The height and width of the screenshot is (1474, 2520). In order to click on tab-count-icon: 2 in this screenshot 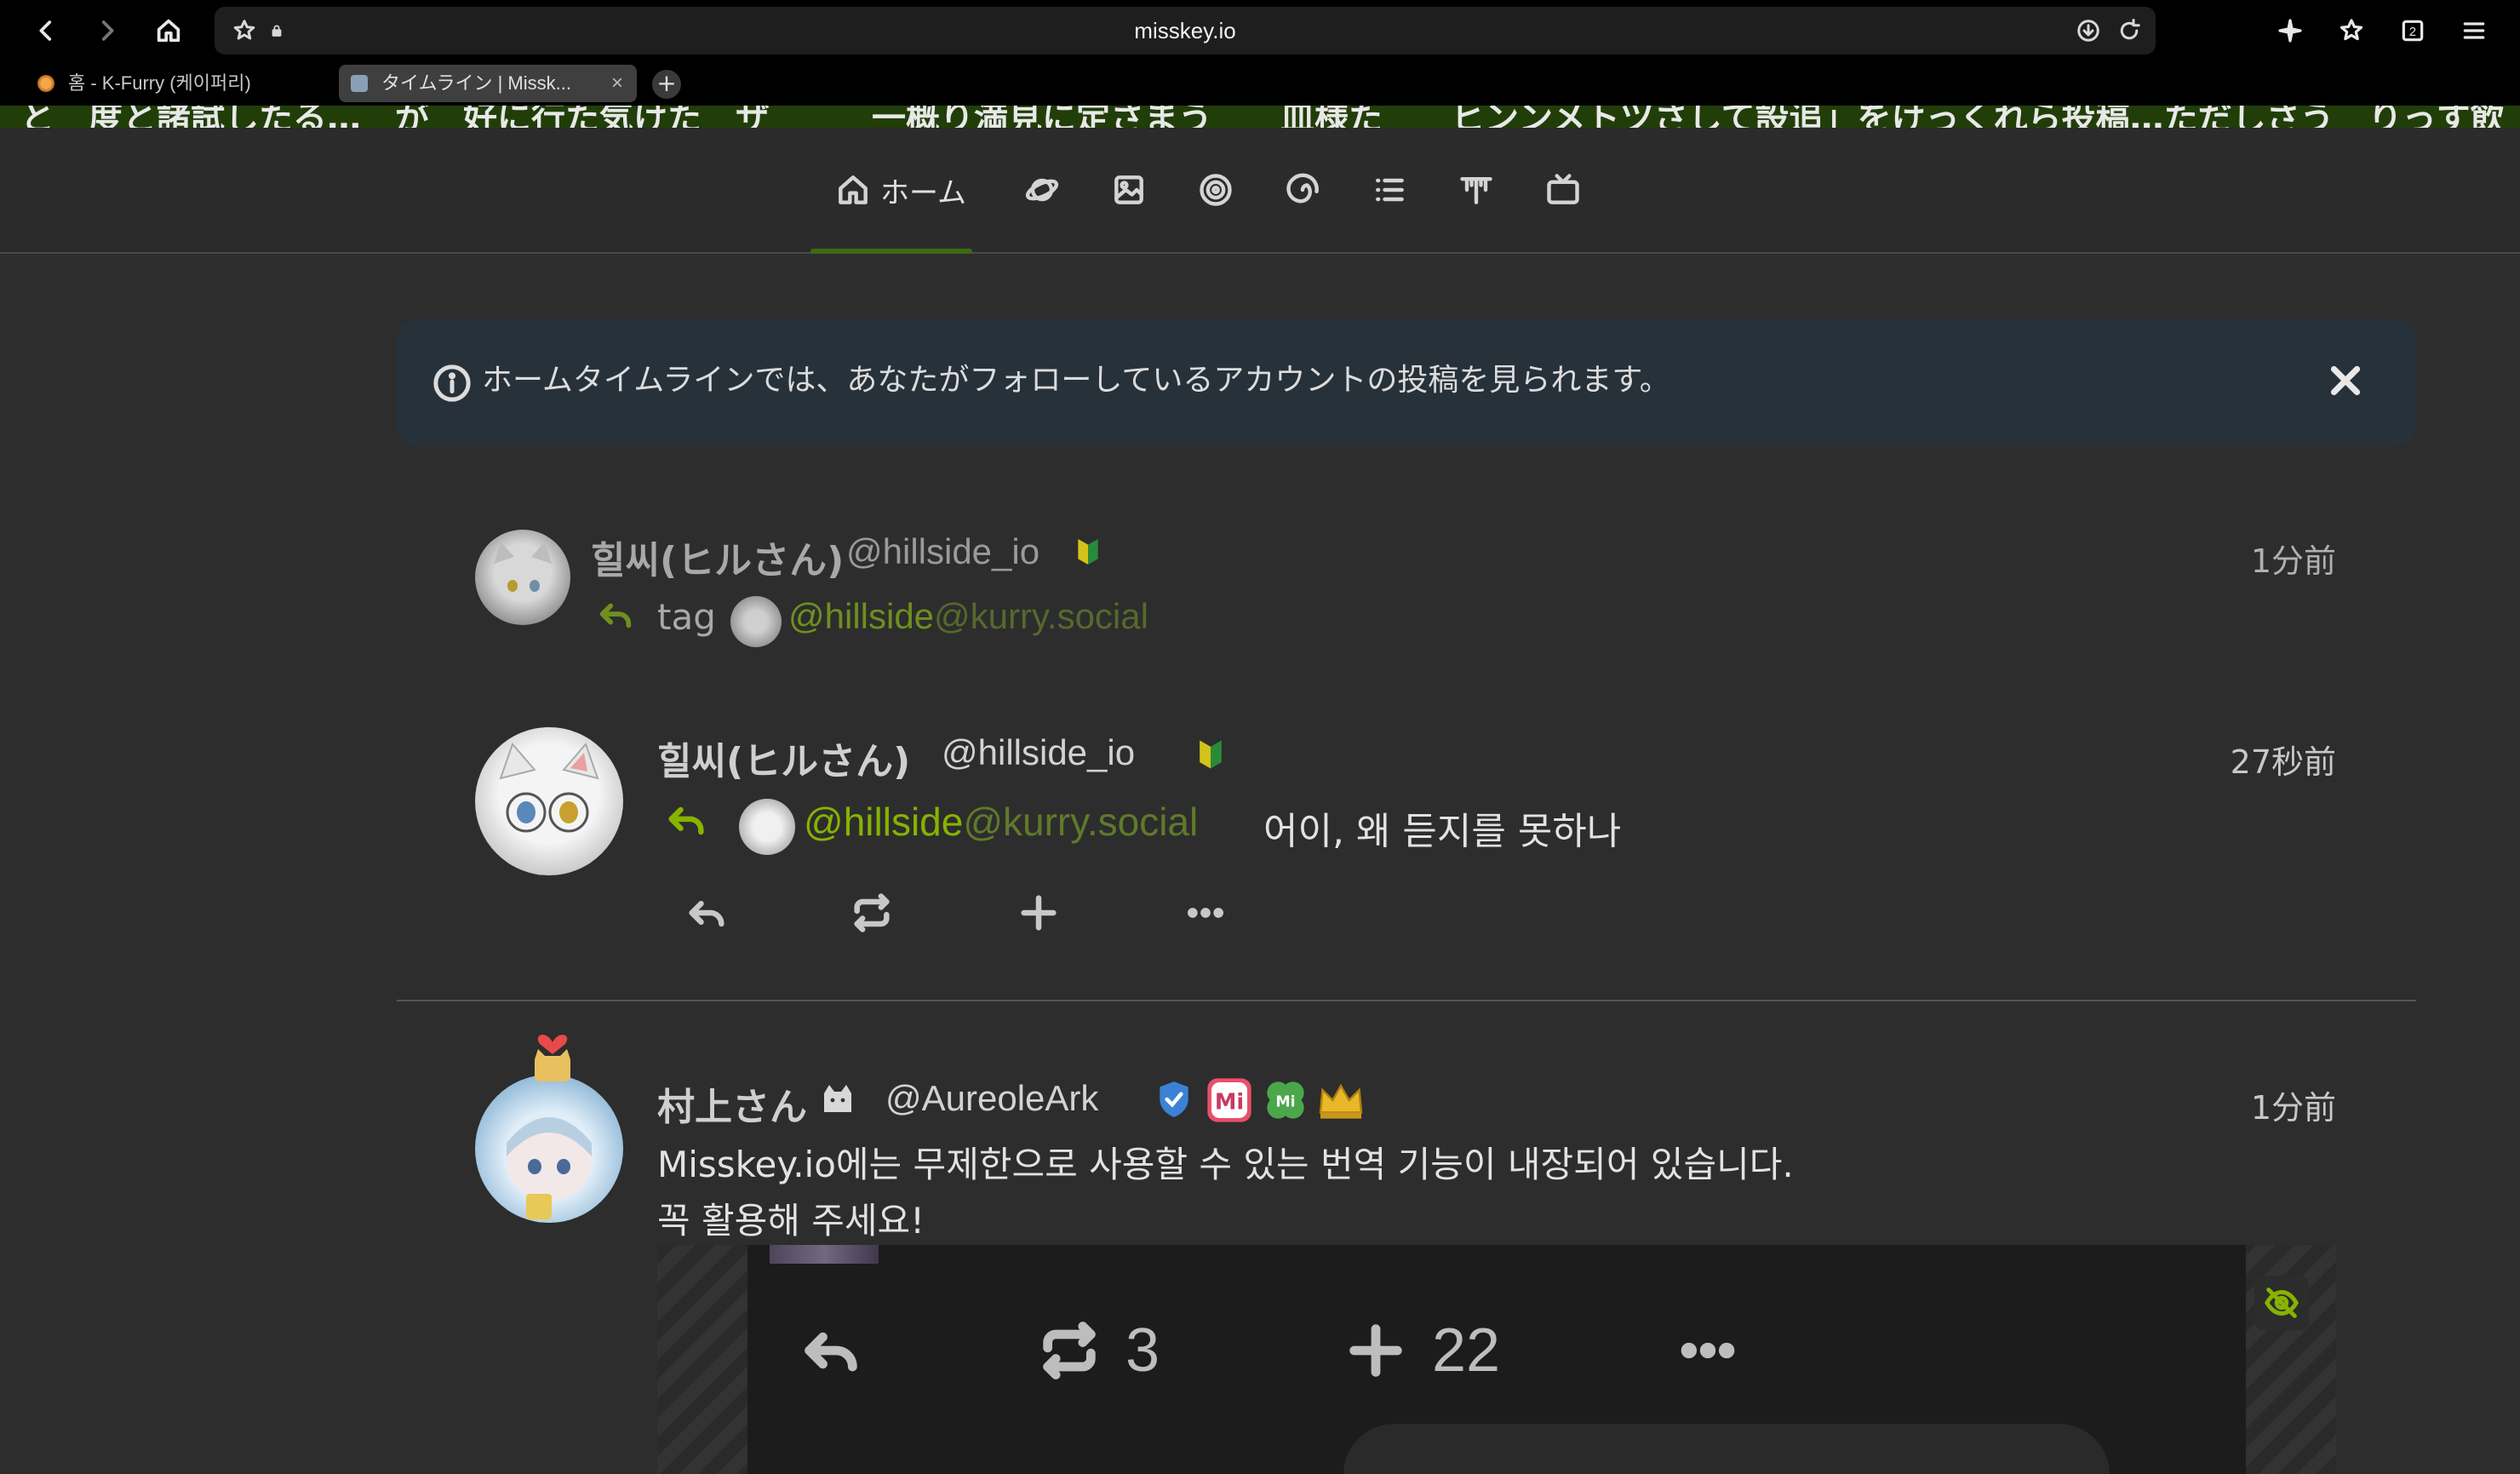, I will do `click(2412, 30)`.